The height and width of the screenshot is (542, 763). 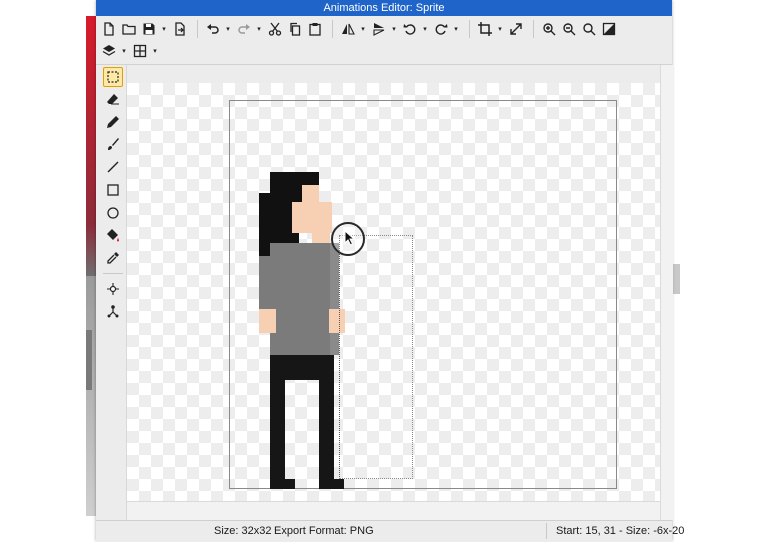 What do you see at coordinates (282, 484) in the screenshot?
I see `character-back-foot` at bounding box center [282, 484].